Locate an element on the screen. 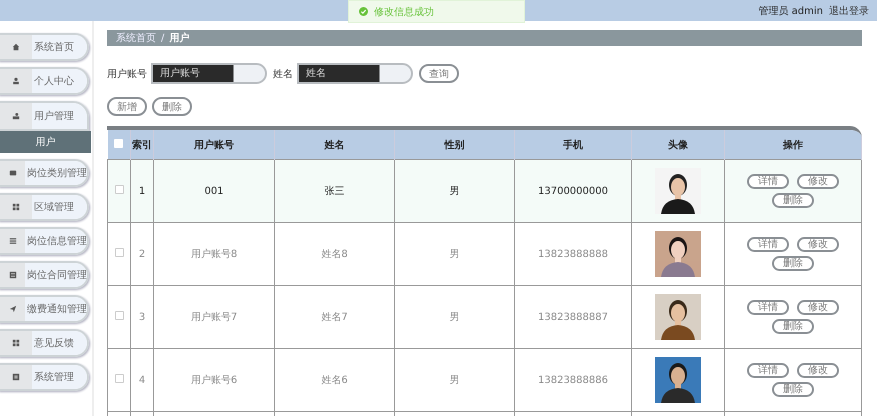 The image size is (877, 416). sidebar-item: 缴费通知管理 is located at coordinates (44, 309).